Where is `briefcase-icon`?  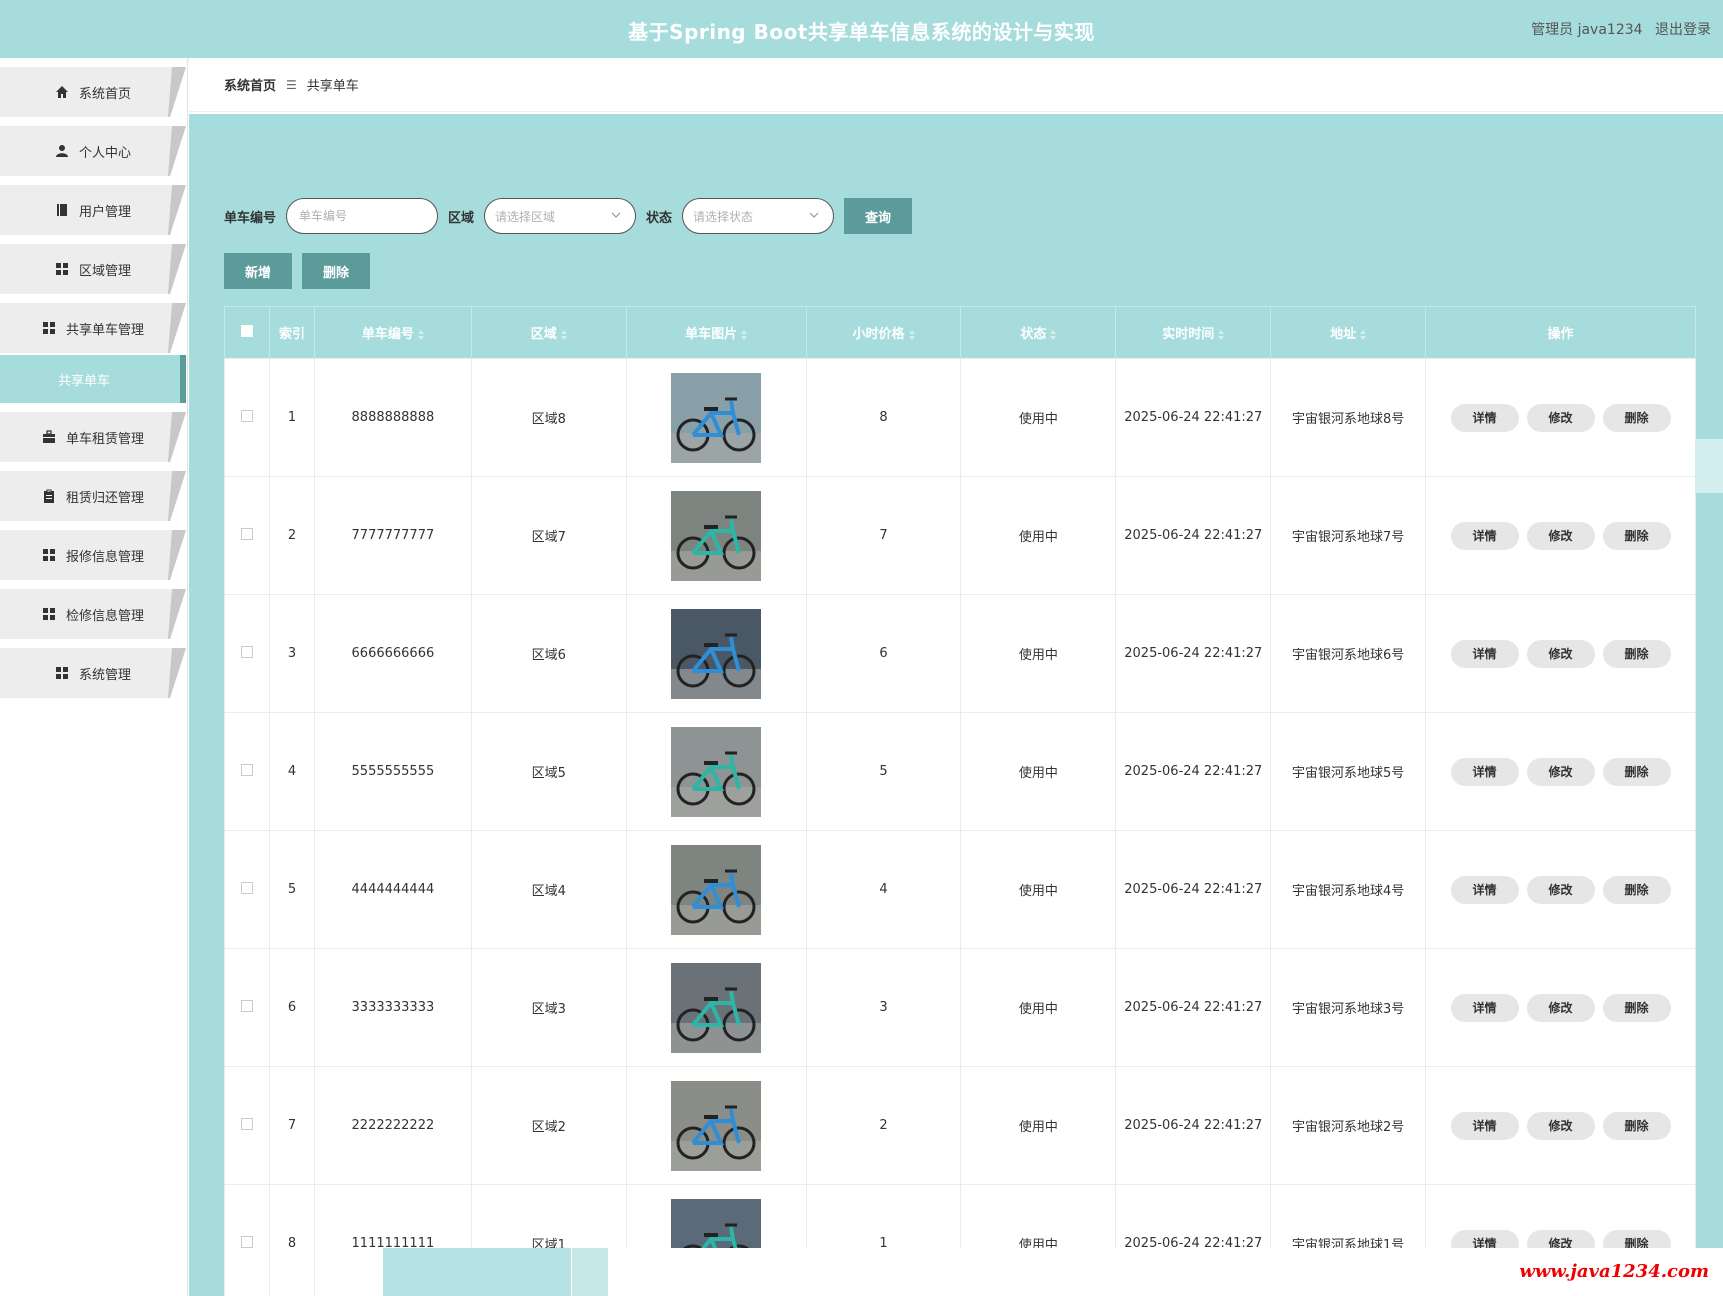 briefcase-icon is located at coordinates (49, 437).